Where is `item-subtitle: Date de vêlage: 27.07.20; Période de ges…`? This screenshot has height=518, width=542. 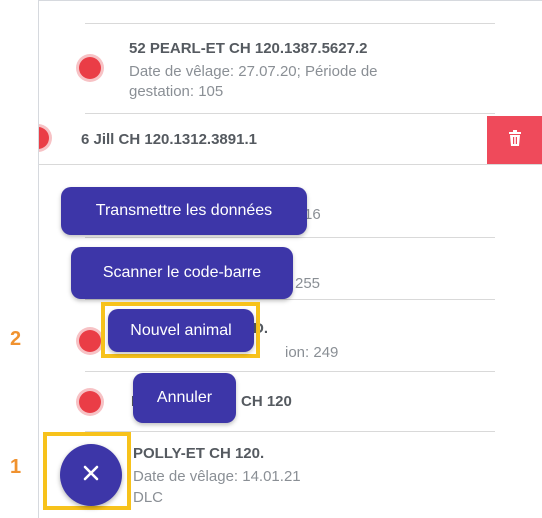
item-subtitle: Date de vêlage: 27.07.20; Période de ges… is located at coordinates (253, 81).